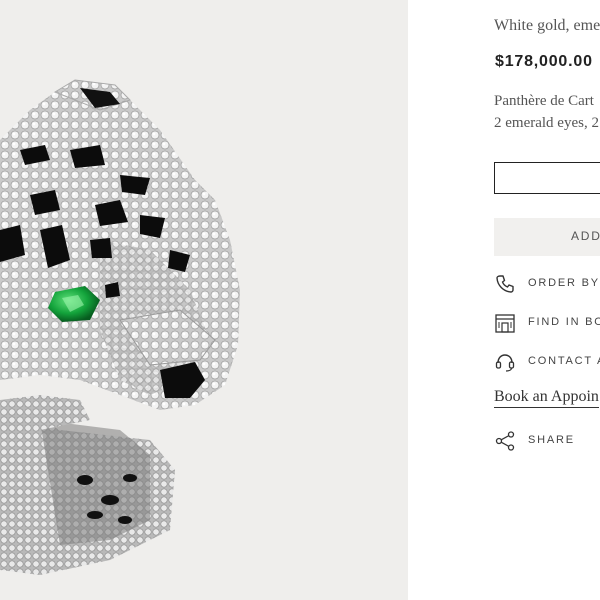 The image size is (600, 600). Describe the element at coordinates (564, 361) in the screenshot. I see `contact-label: CONTACT A` at that location.